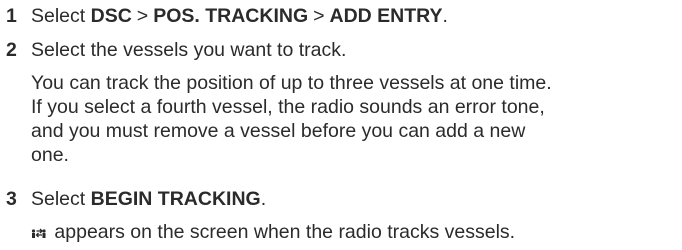  What do you see at coordinates (11, 16) in the screenshot?
I see `step-number: 1` at bounding box center [11, 16].